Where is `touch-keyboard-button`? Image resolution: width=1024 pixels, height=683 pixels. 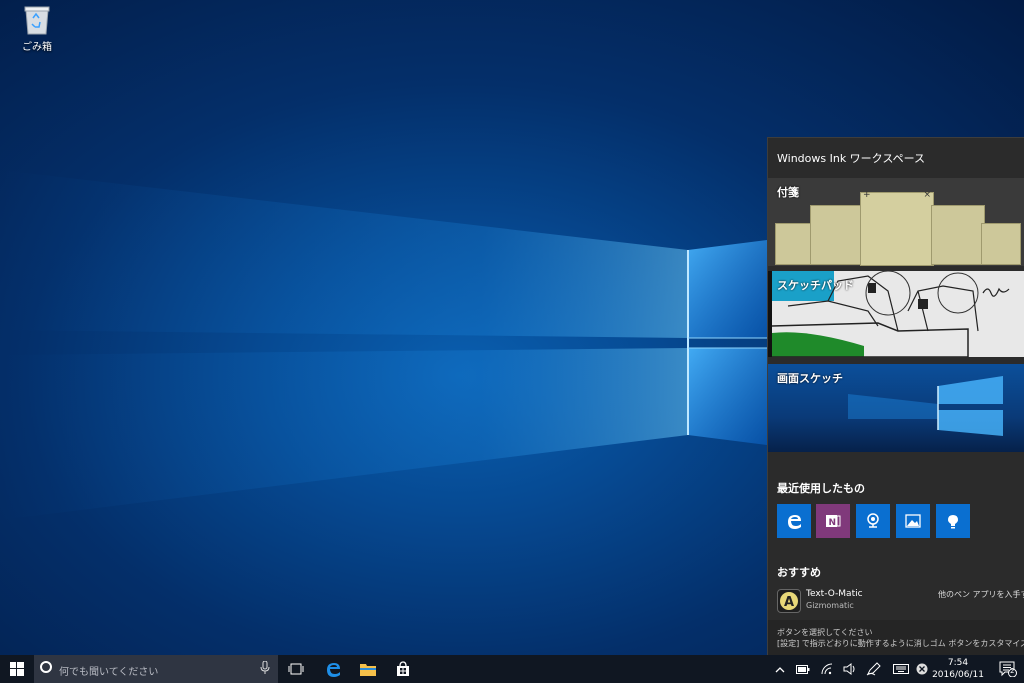 touch-keyboard-button is located at coordinates (901, 669).